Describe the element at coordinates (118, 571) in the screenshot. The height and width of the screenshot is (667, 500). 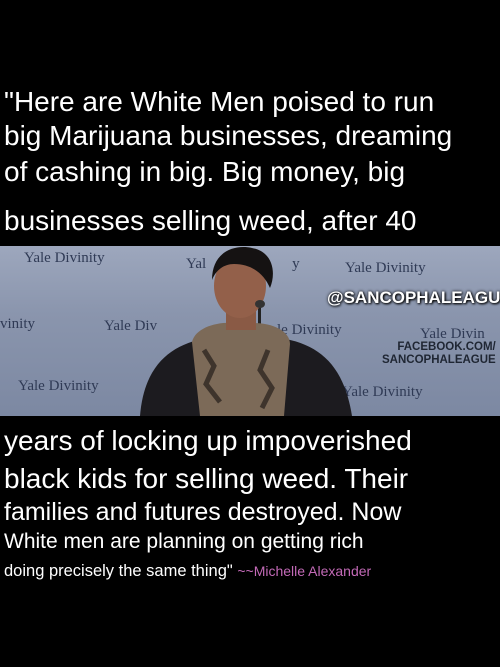
I see `quote-closing-text: doing precisely the same thing"` at that location.